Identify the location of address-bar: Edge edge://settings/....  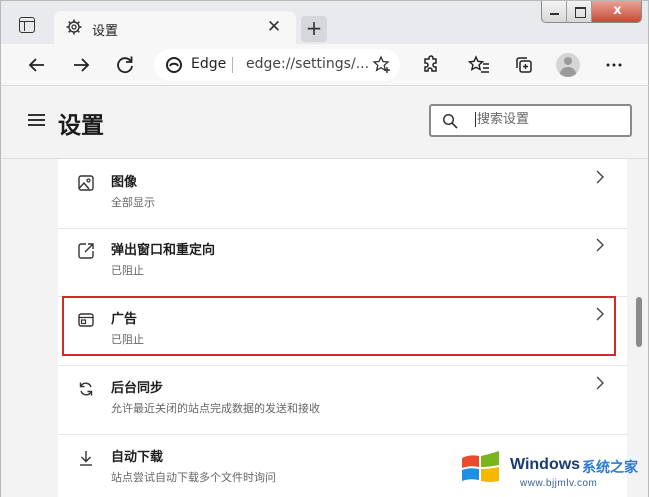
(277, 65).